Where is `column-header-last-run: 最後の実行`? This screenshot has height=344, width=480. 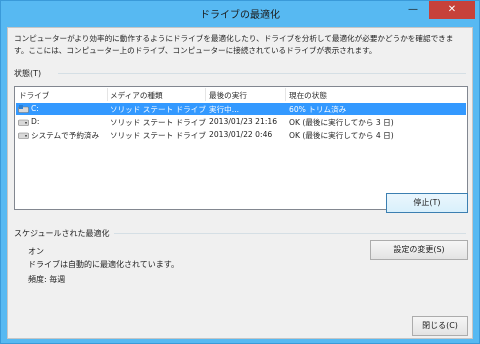
column-header-last-run: 最後の実行 is located at coordinates (228, 95).